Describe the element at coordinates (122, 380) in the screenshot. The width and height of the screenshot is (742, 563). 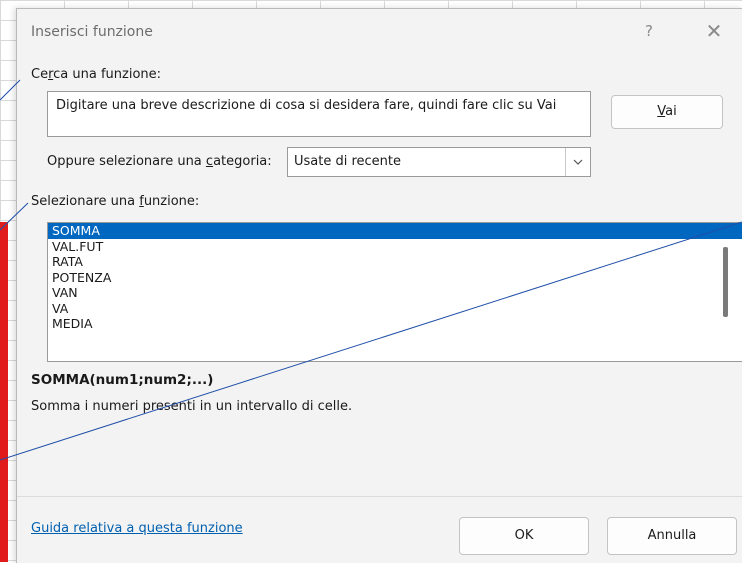
I see `function-signature: SOMMA(num1;num2;...)` at that location.